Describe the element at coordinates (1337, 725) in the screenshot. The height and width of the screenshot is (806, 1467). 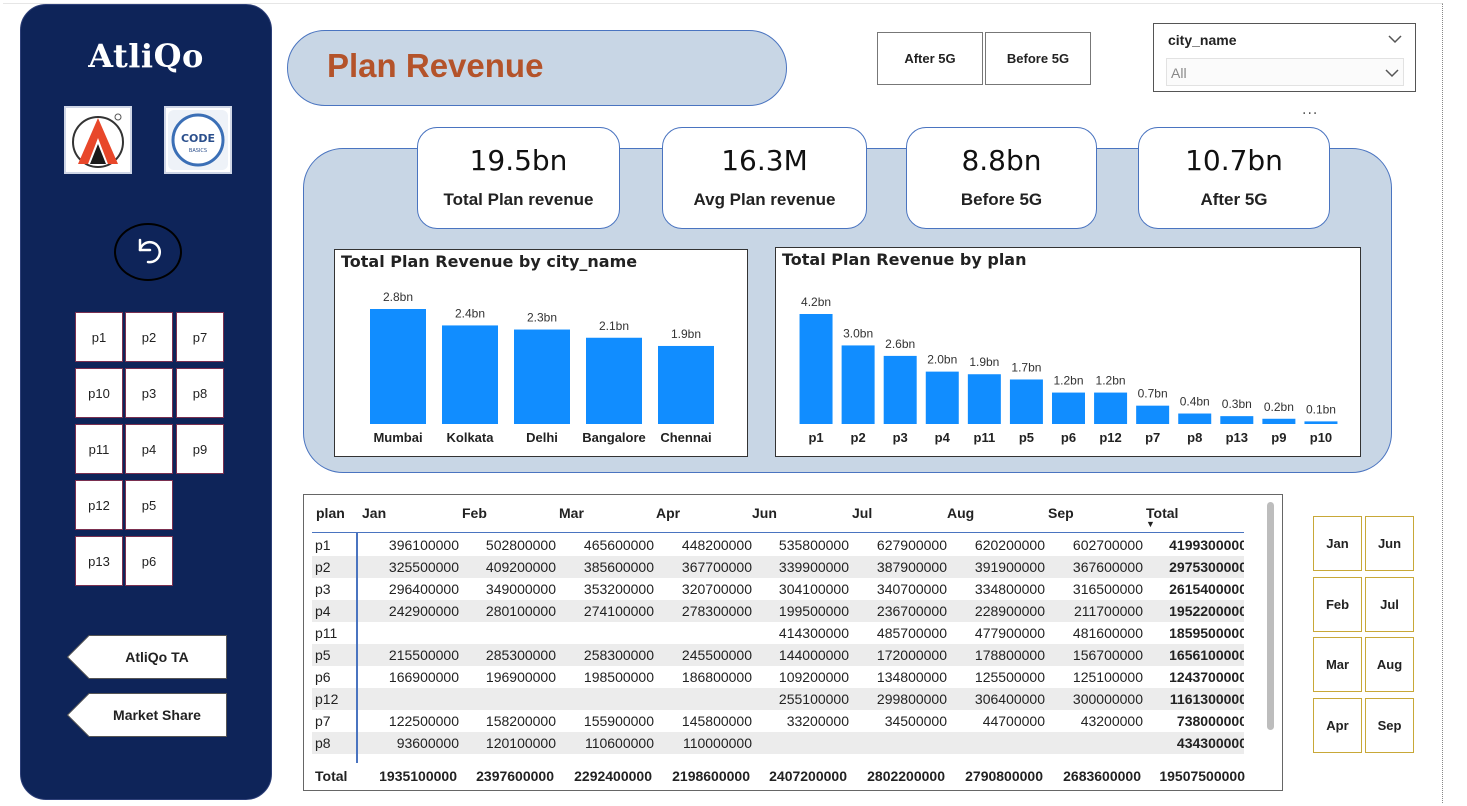
I see `month-button-apr: Apr` at that location.